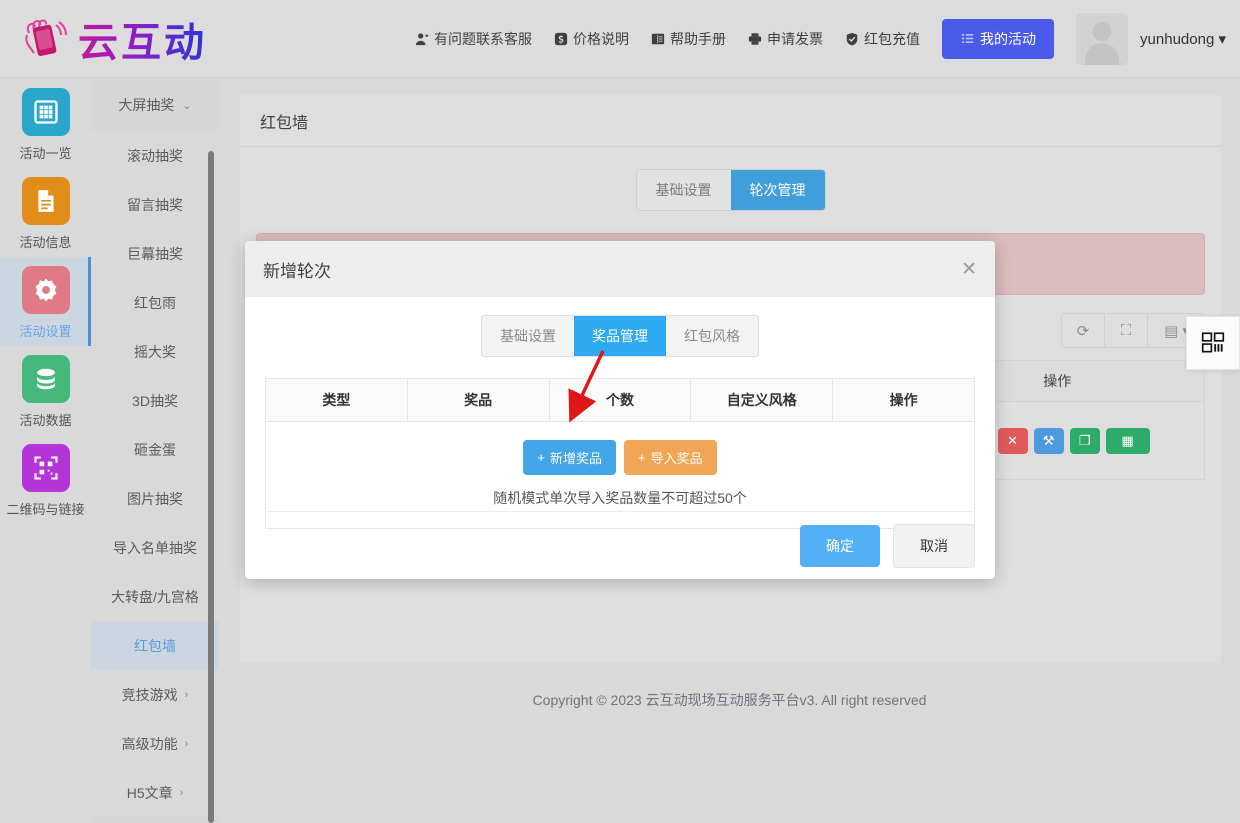 The height and width of the screenshot is (823, 1240). What do you see at coordinates (45, 242) in the screenshot?
I see `sidebar-label: 活动信息` at bounding box center [45, 242].